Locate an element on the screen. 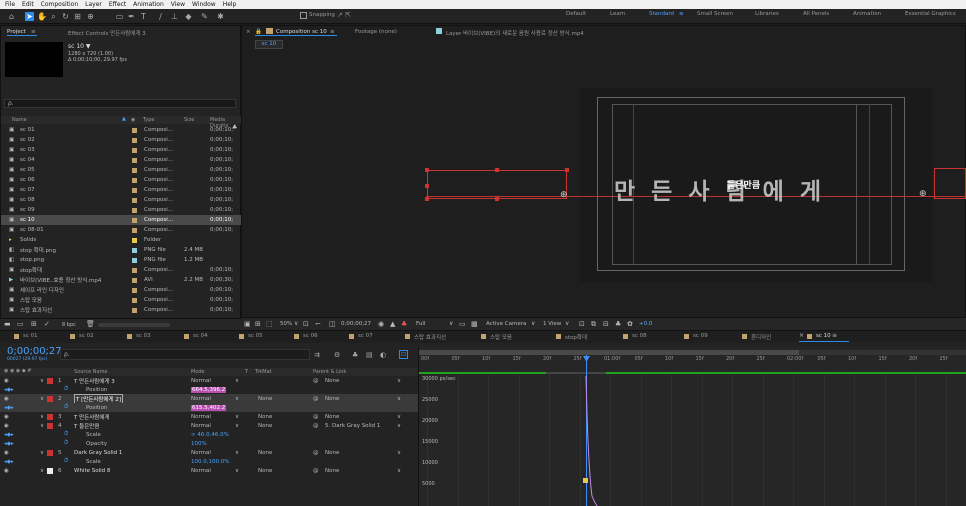  menu-window: Window is located at coordinates (204, 4).